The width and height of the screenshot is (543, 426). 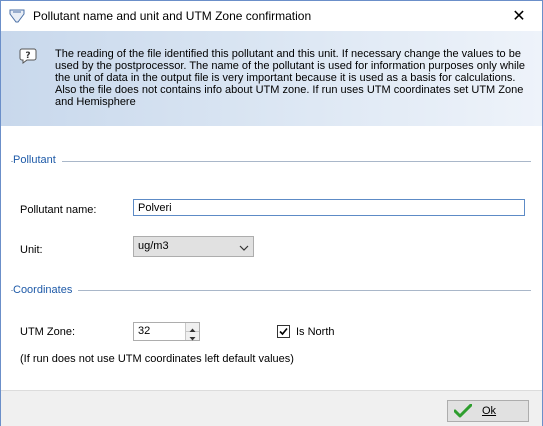 I want to click on unit-select: ug/m3, so click(x=193, y=246).